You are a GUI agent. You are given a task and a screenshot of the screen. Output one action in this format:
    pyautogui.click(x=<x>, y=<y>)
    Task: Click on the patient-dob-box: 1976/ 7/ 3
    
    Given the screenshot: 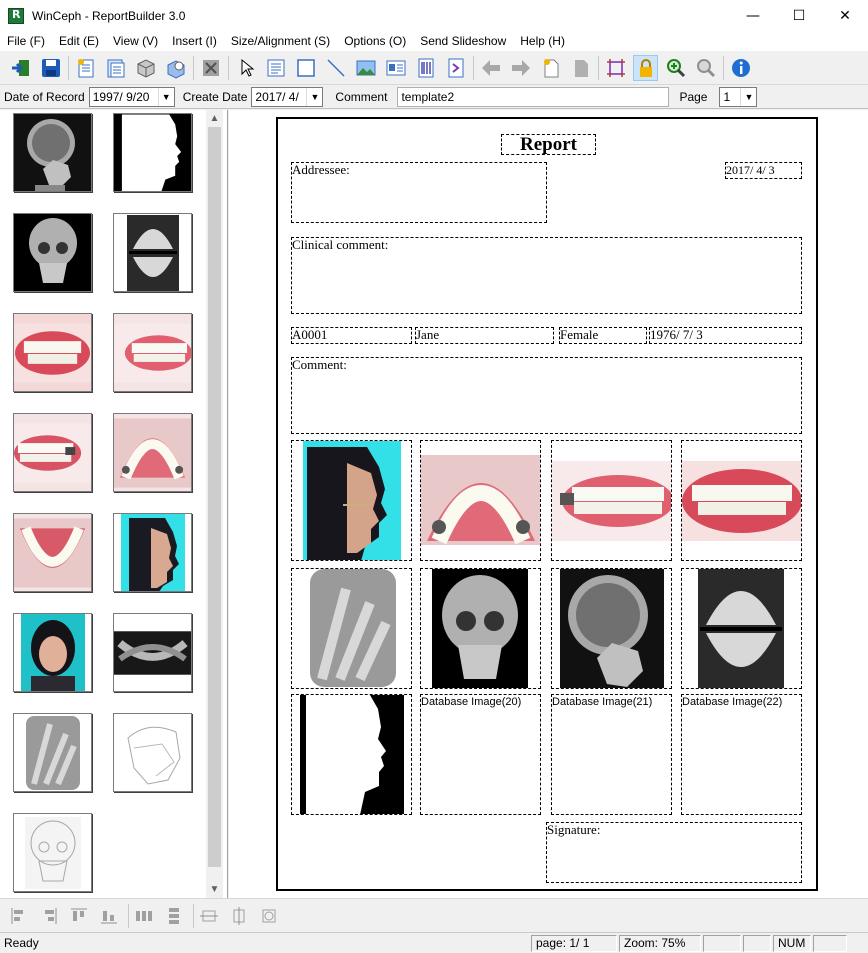 What is the action you would take?
    pyautogui.click(x=725, y=335)
    